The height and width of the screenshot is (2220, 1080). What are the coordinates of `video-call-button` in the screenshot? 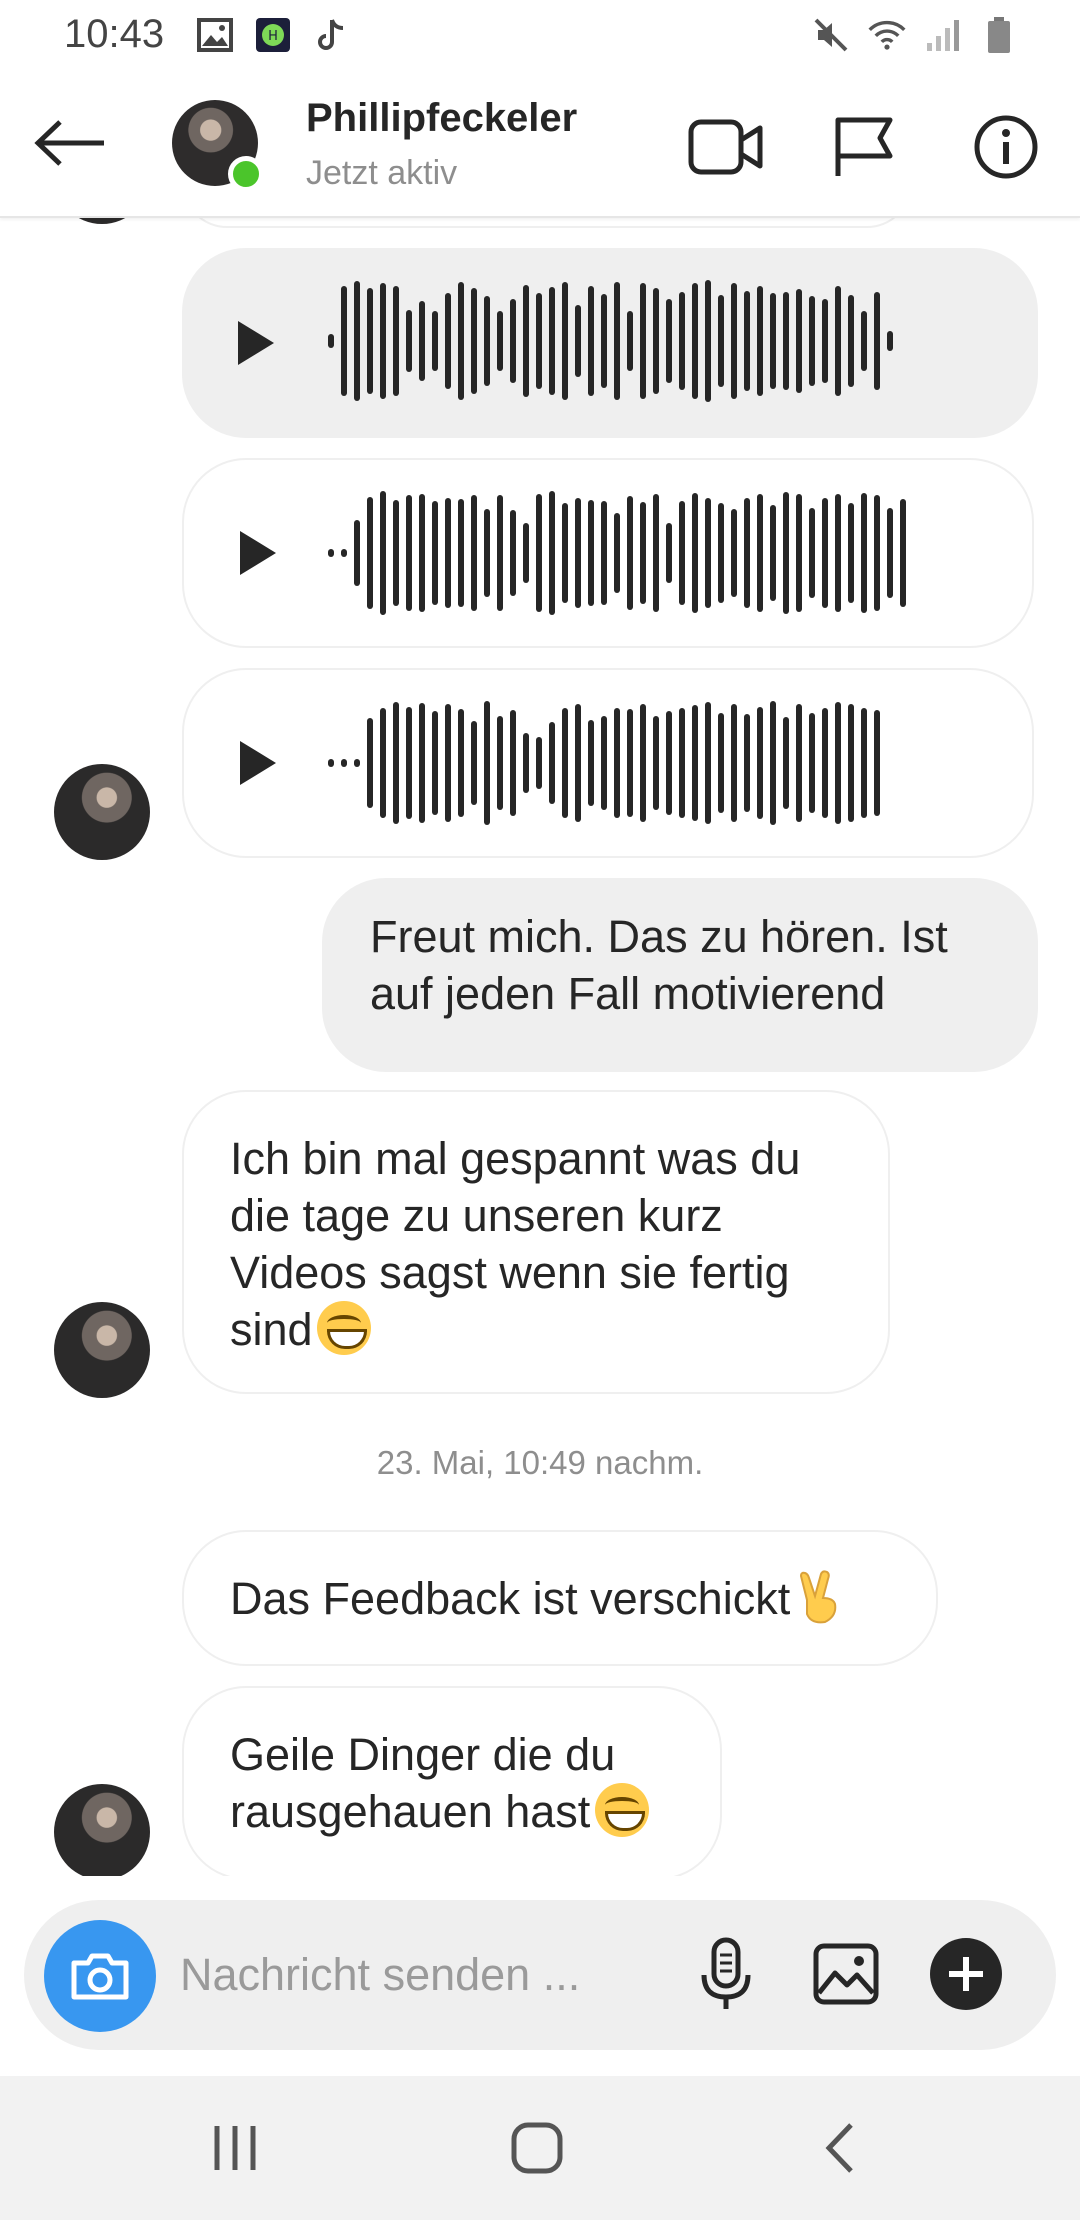 It's located at (726, 147).